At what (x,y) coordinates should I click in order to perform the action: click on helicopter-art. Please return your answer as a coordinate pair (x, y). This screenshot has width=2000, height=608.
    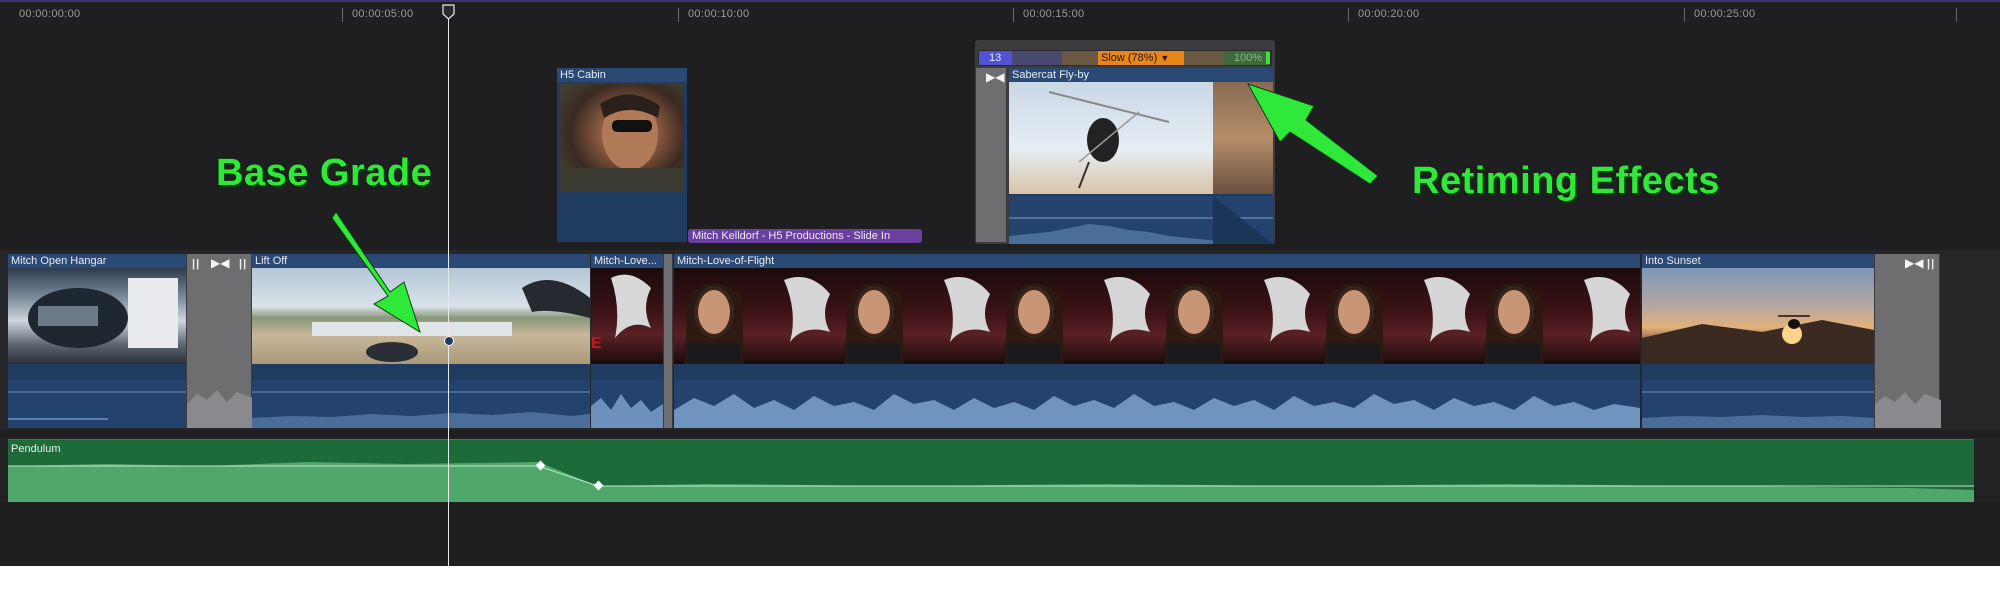
    Looking at the image, I should click on (1109, 140).